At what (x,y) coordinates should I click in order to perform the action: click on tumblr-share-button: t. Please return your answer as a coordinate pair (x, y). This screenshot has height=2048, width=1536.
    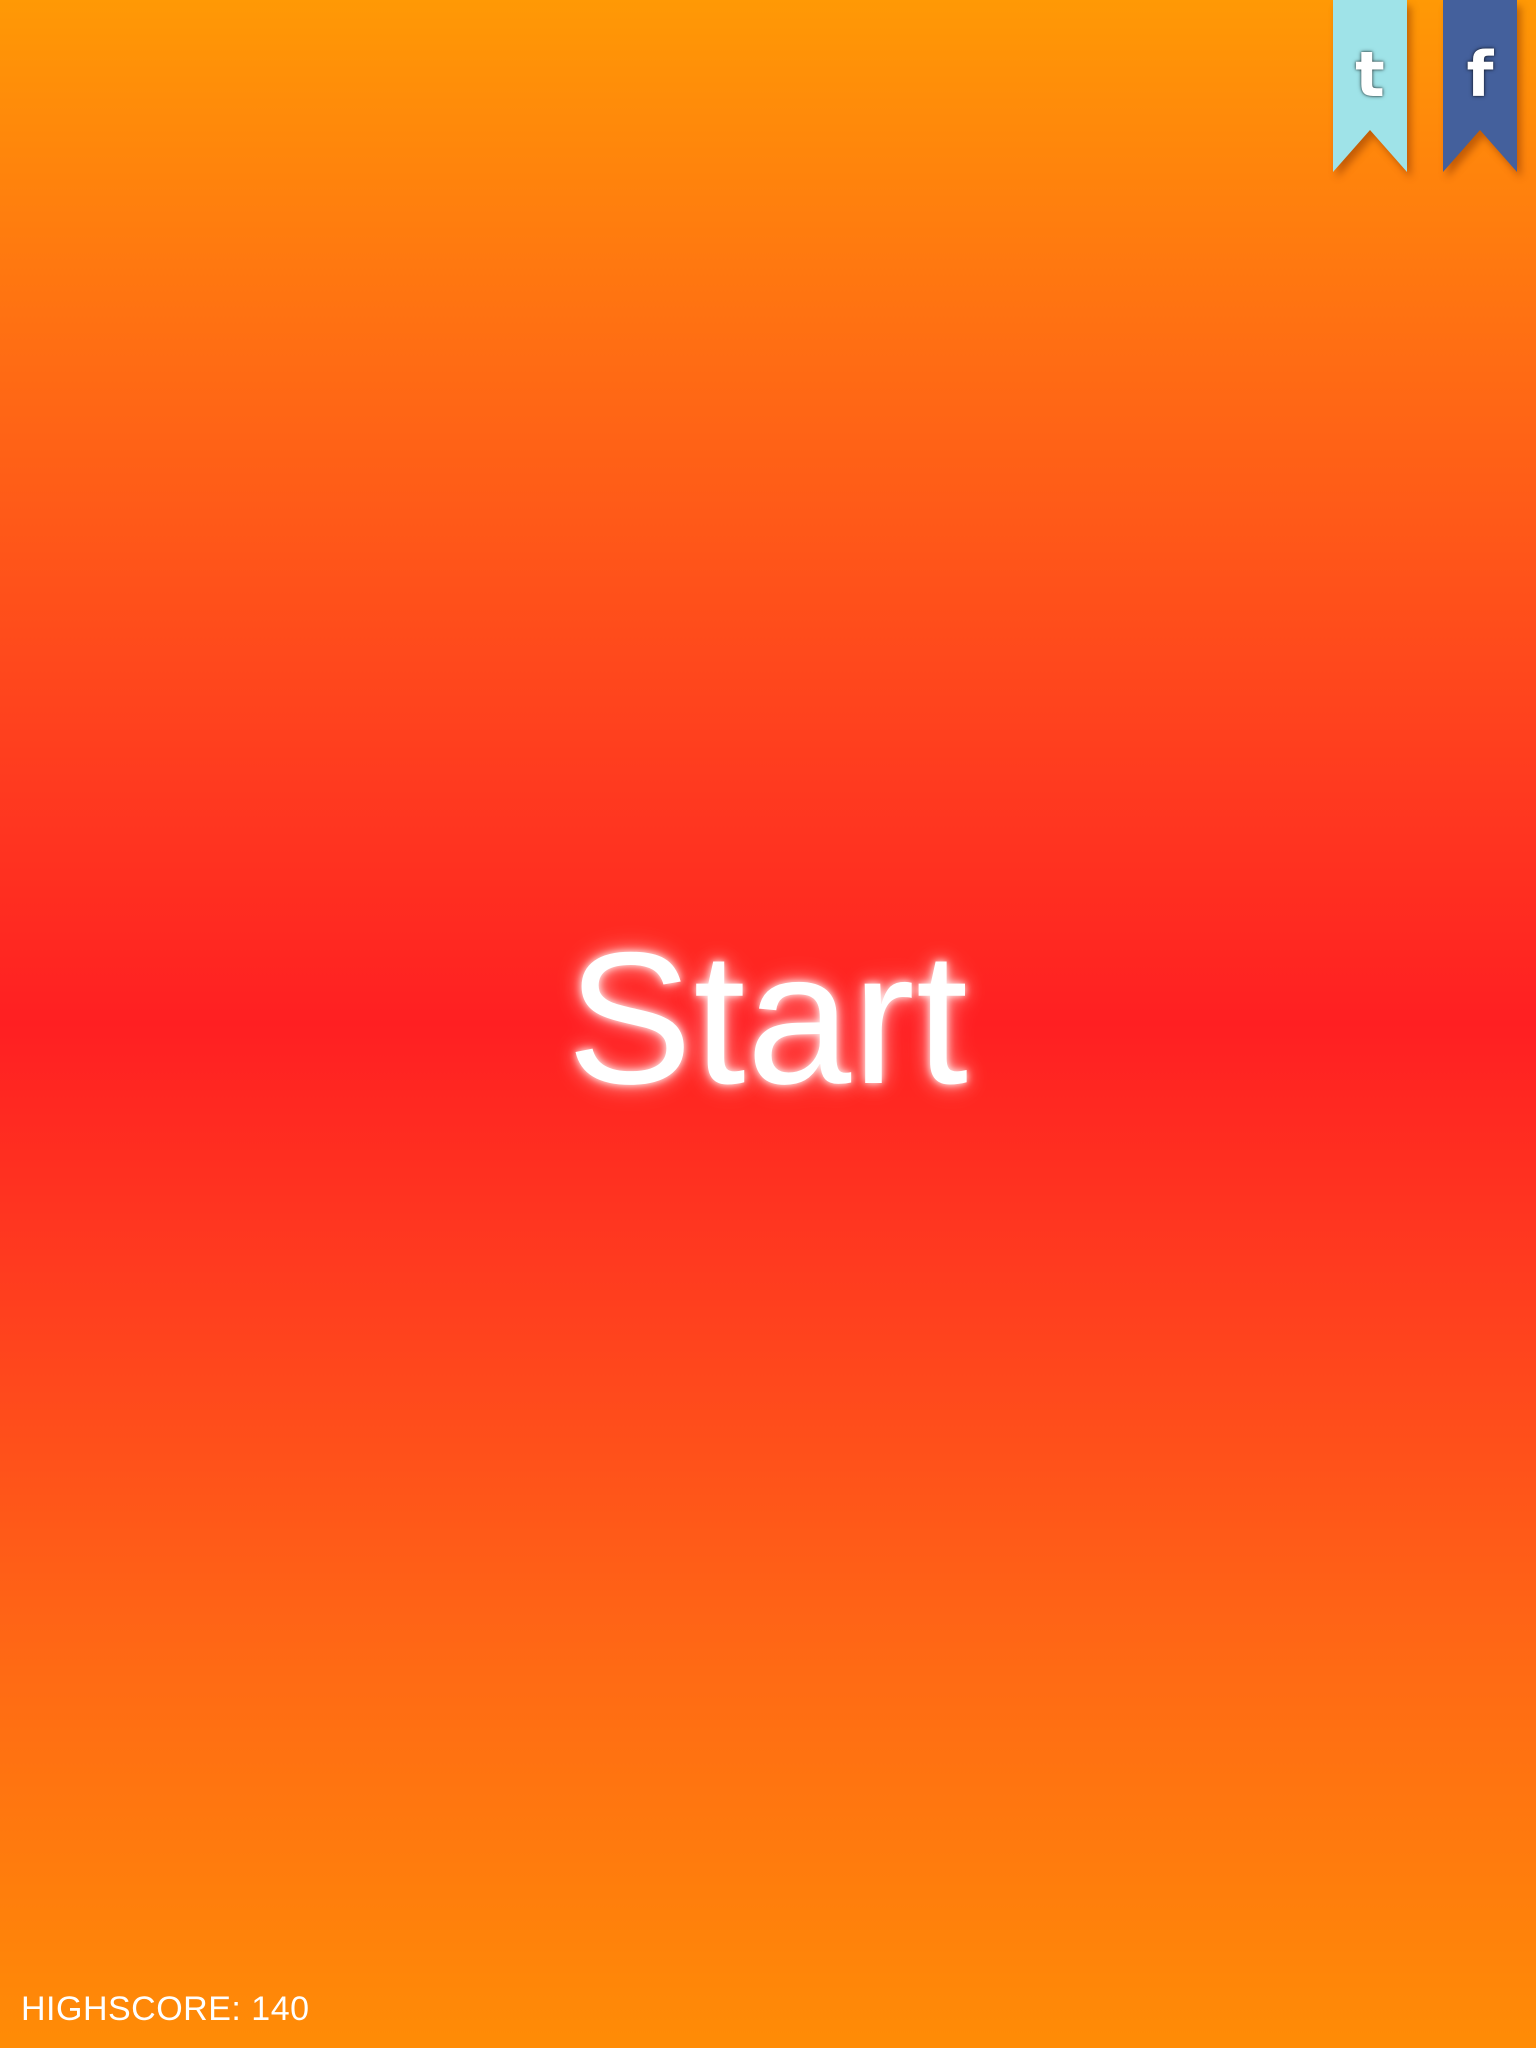
    Looking at the image, I should click on (1370, 86).